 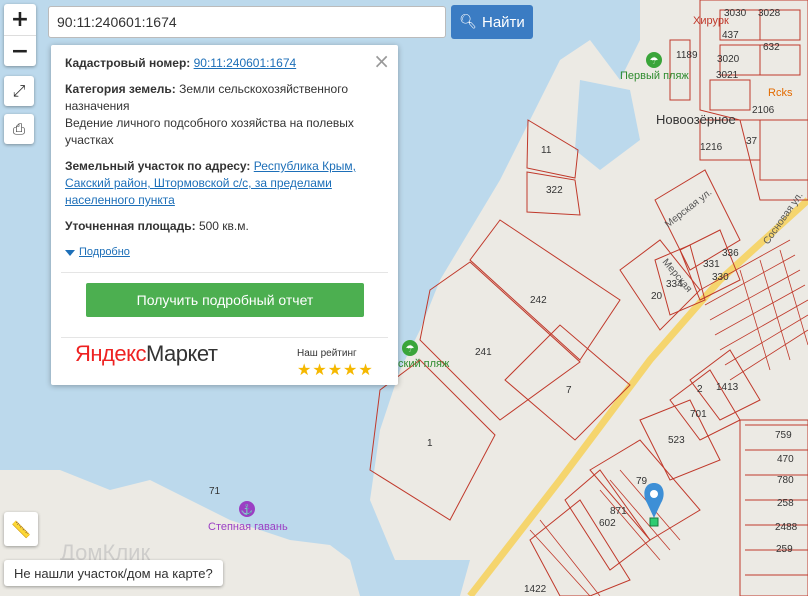 What do you see at coordinates (687, 55) in the screenshot?
I see `parcel-number-label: 1189` at bounding box center [687, 55].